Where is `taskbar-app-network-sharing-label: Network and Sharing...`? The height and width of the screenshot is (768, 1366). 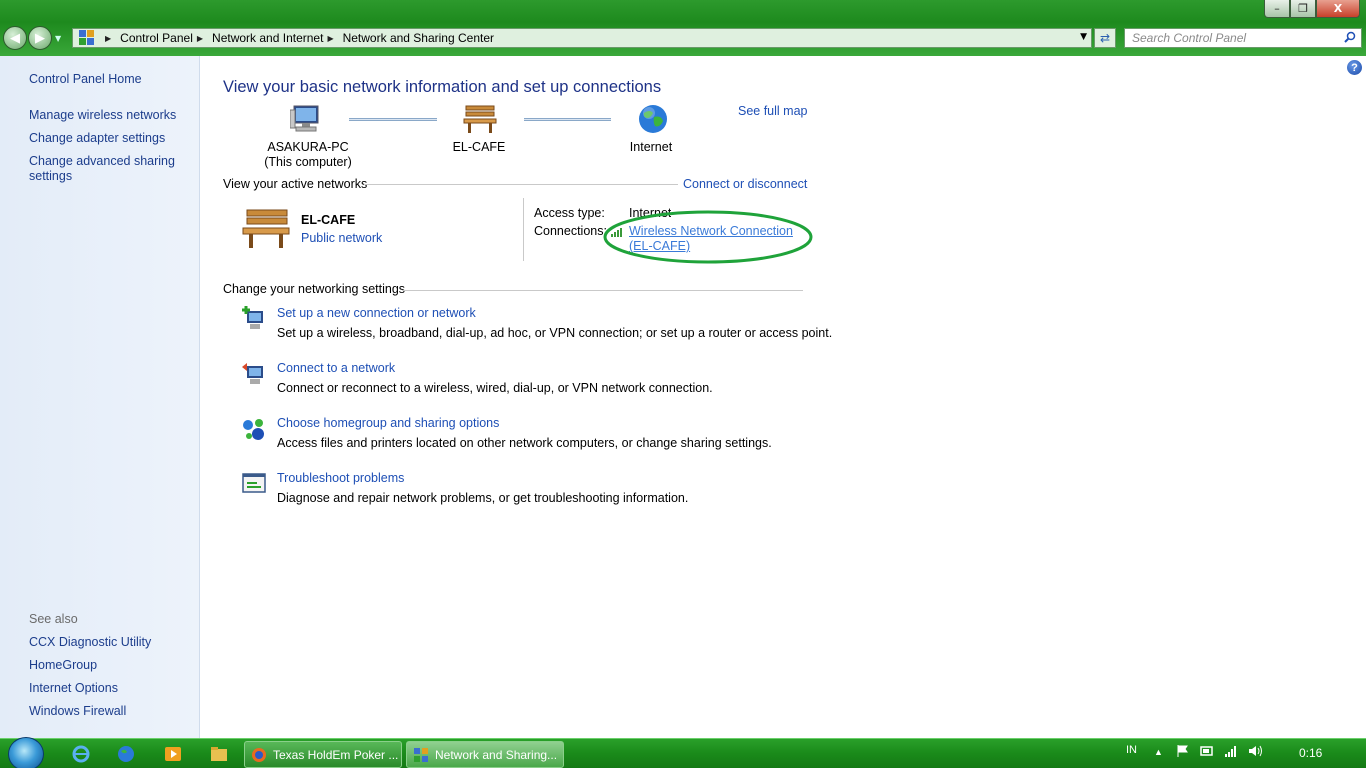 taskbar-app-network-sharing-label: Network and Sharing... is located at coordinates (496, 754).